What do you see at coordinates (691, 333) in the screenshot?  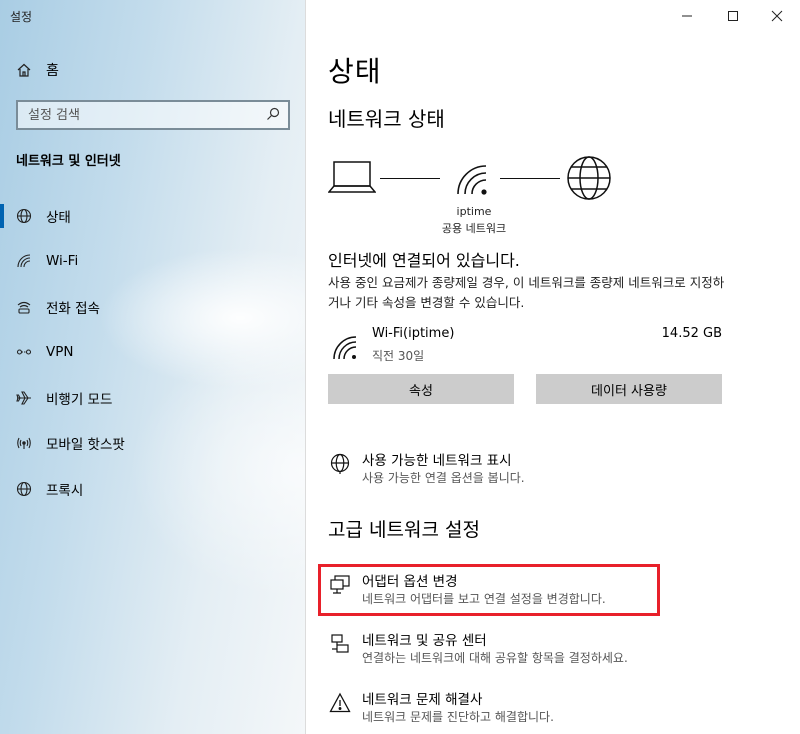 I see `data-usage-value: 14.52 GB` at bounding box center [691, 333].